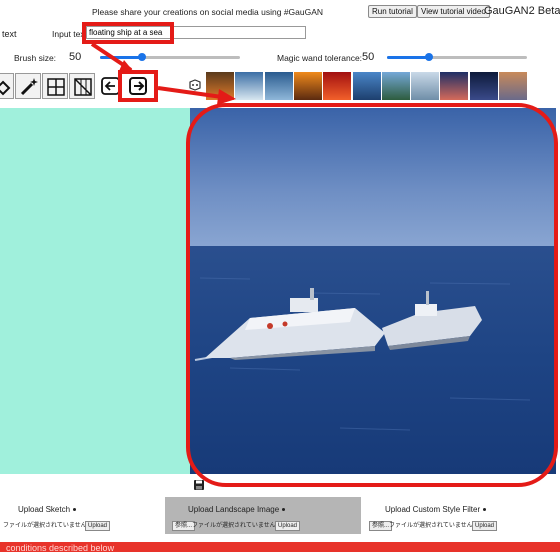 The height and width of the screenshot is (552, 560). I want to click on save-output-button, so click(199, 485).